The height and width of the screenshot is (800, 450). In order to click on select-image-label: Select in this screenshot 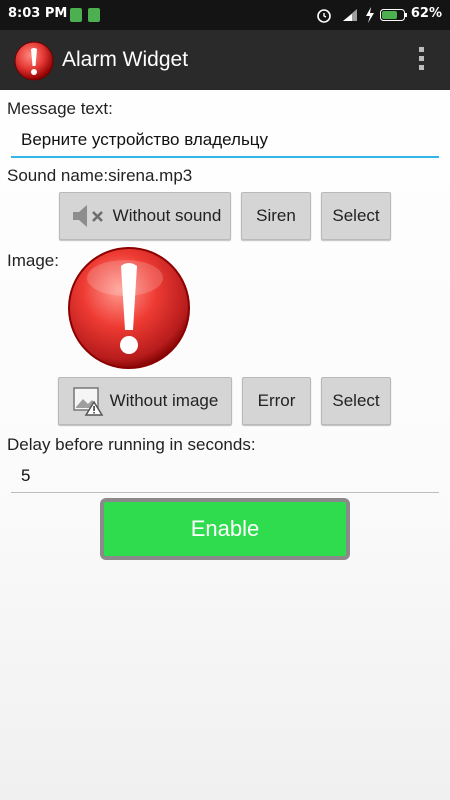, I will do `click(356, 400)`.